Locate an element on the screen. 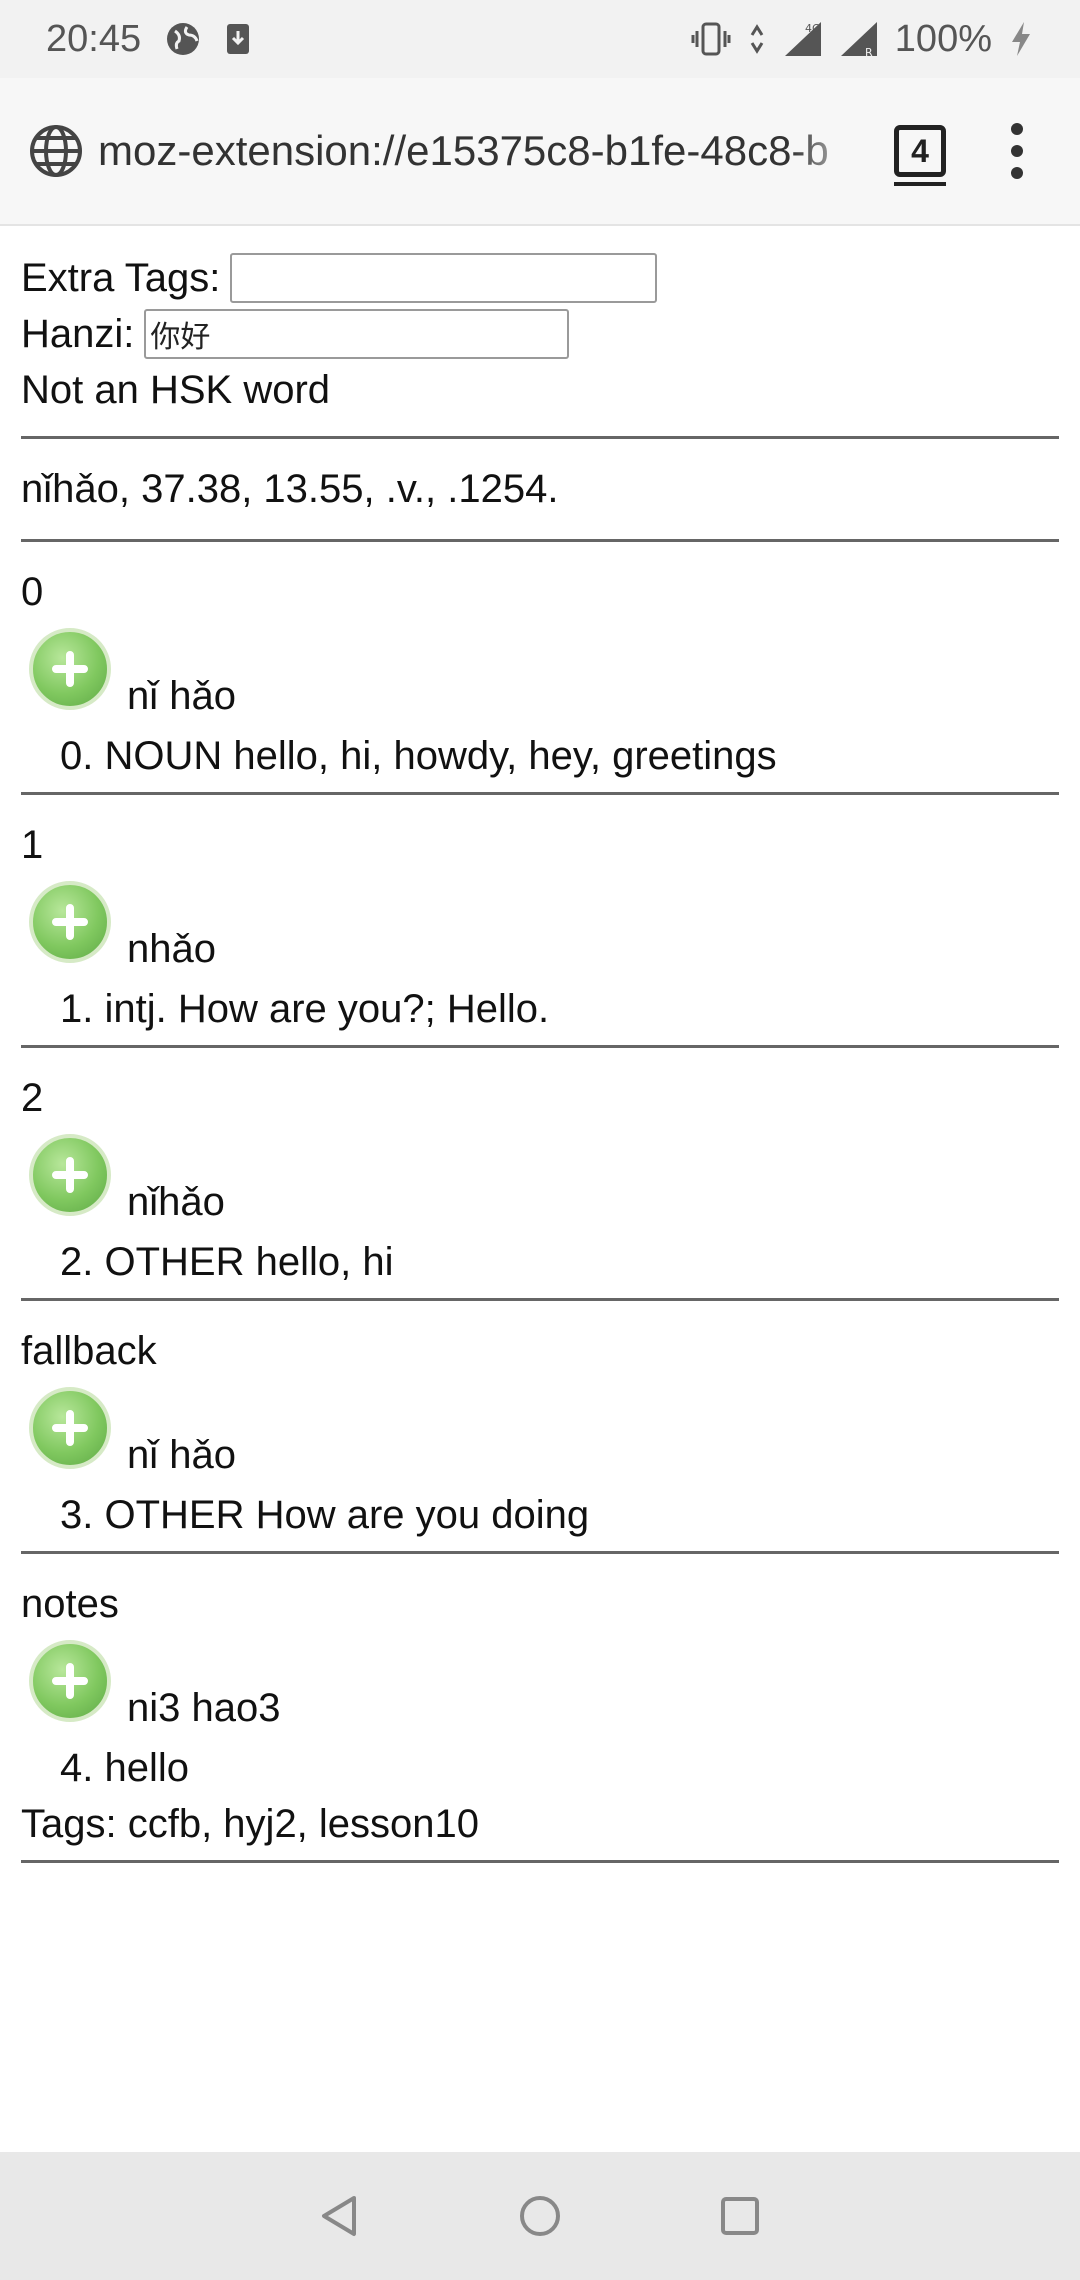 This screenshot has width=1080, height=2280. back-triangle-icon is located at coordinates (339, 2216).